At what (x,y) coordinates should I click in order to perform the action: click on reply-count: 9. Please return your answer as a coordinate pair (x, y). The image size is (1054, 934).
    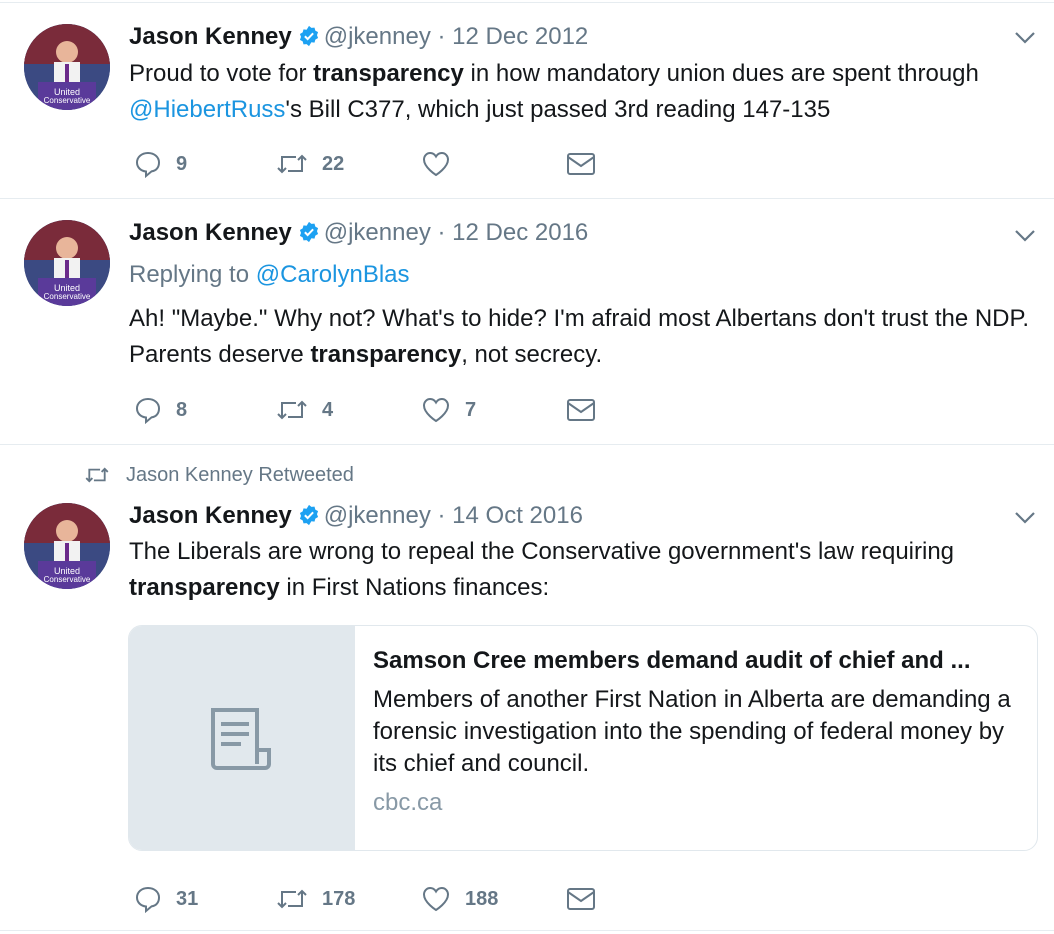
    Looking at the image, I should click on (182, 164).